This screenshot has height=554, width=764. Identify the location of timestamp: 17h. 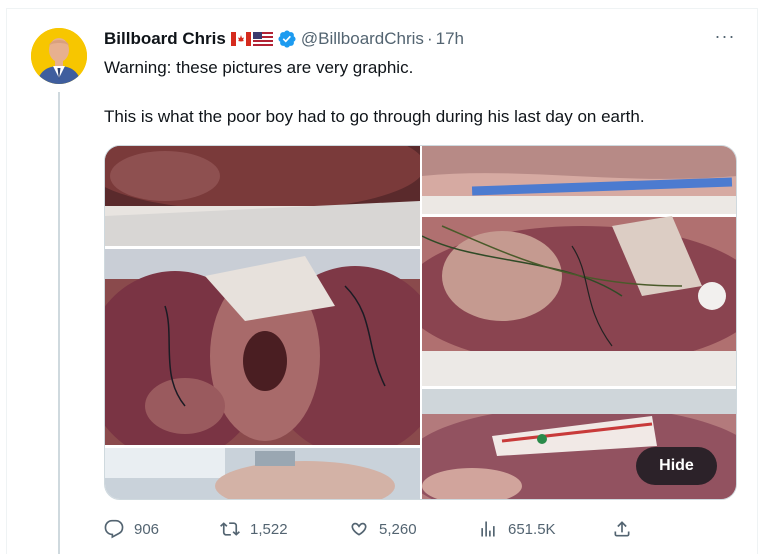
(450, 39).